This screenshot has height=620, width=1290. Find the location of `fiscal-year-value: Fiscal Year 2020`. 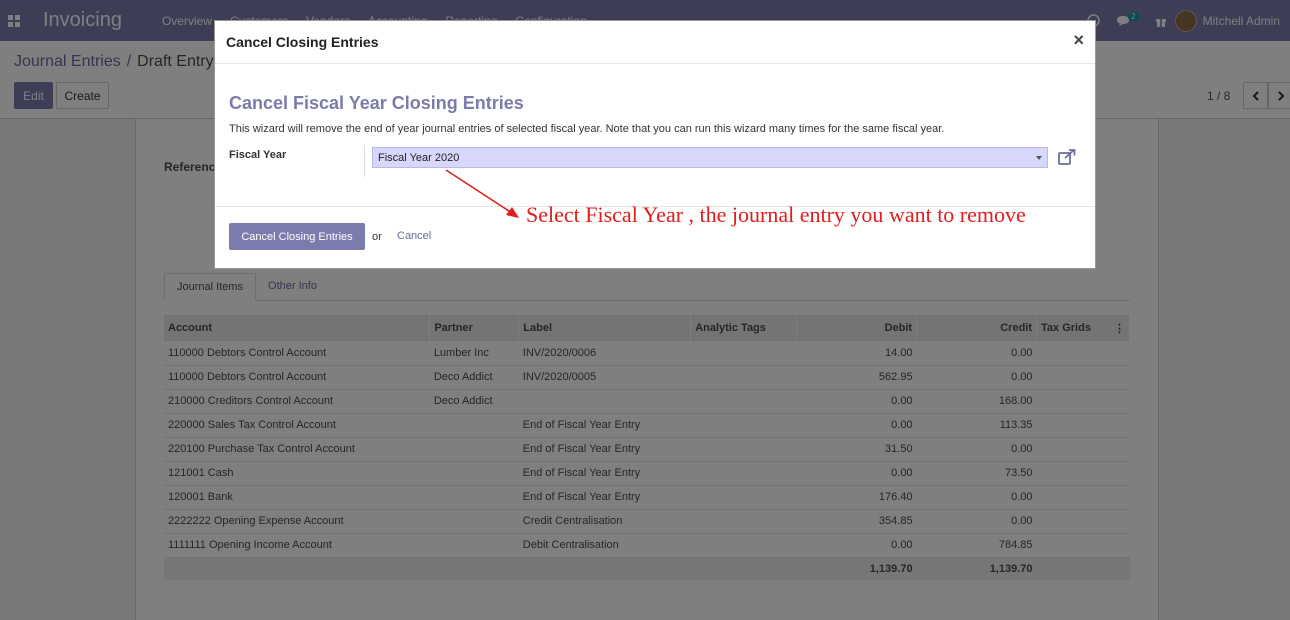

fiscal-year-value: Fiscal Year 2020 is located at coordinates (419, 158).